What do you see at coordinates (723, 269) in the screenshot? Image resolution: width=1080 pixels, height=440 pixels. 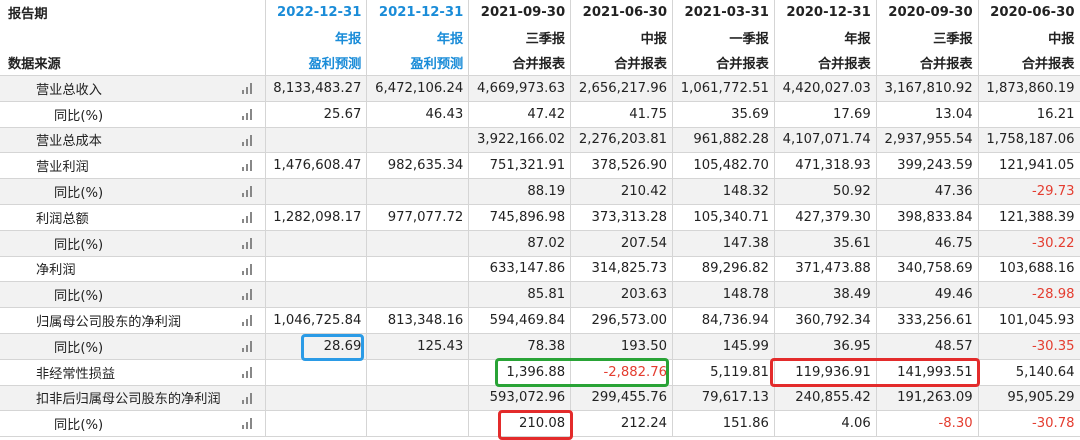 I see `table-cell: 89,296.82` at bounding box center [723, 269].